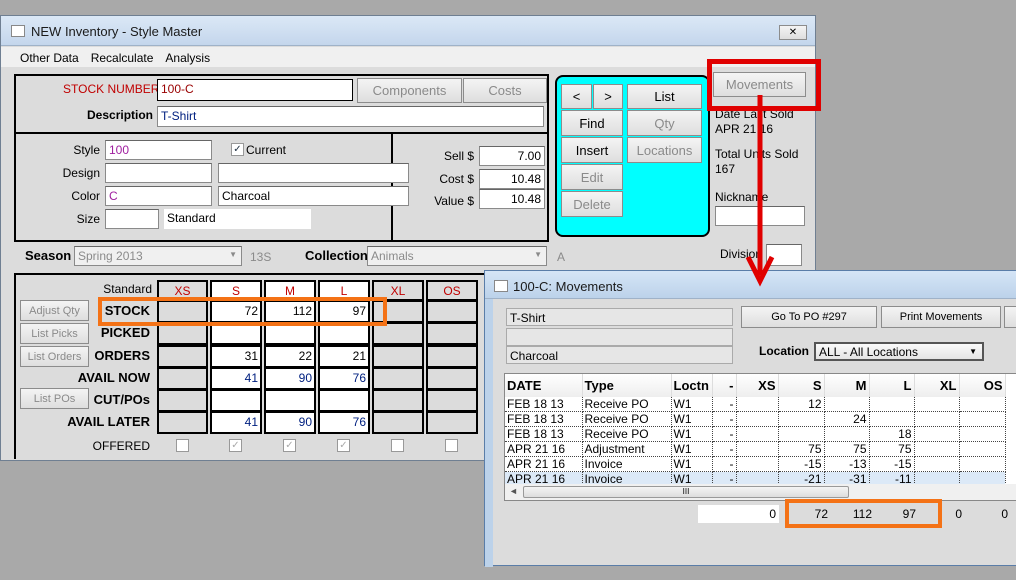  What do you see at coordinates (847, 419) in the screenshot?
I see `movement-cell: 24` at bounding box center [847, 419].